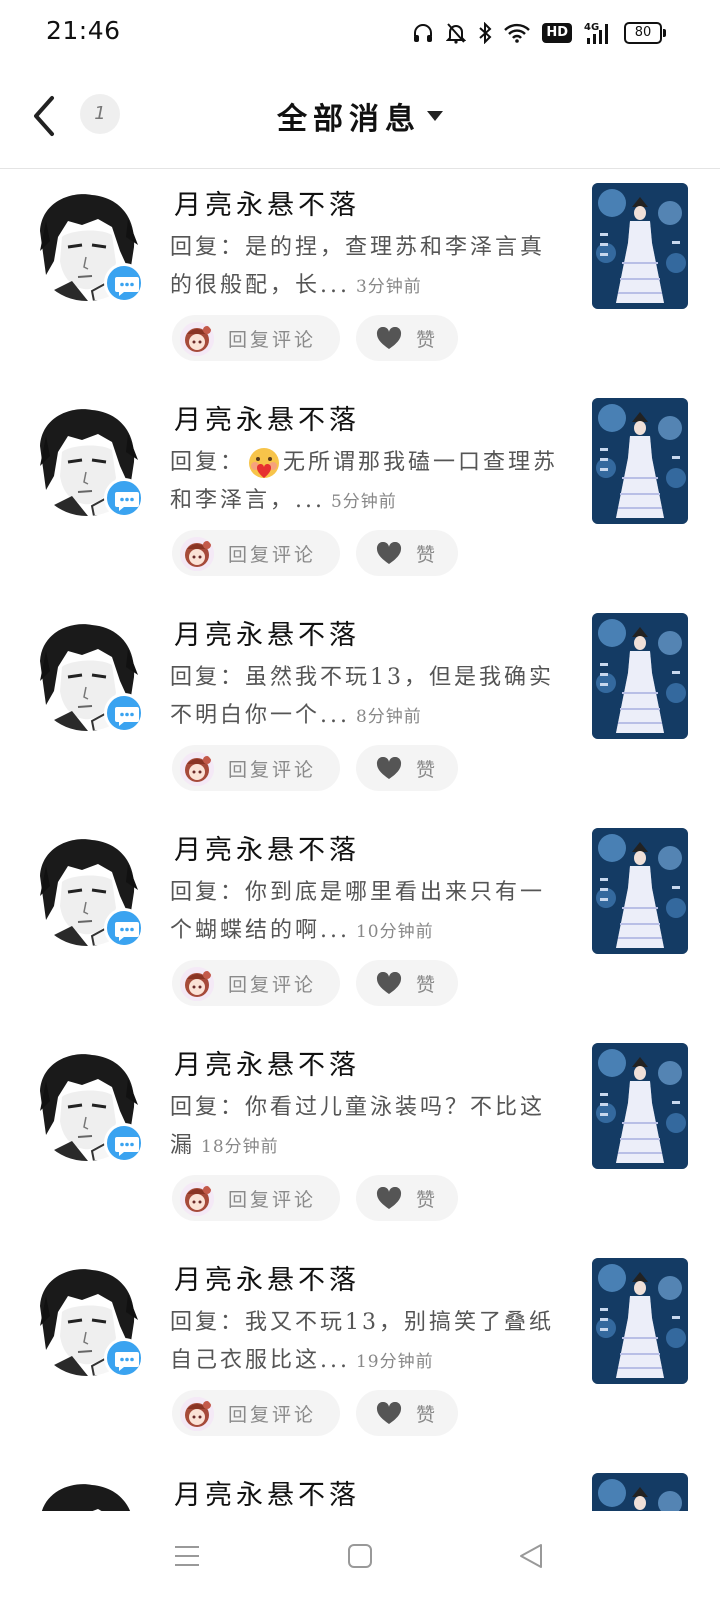  Describe the element at coordinates (539, 33) in the screenshot. I see `status-icons: HD 4G 80` at that location.